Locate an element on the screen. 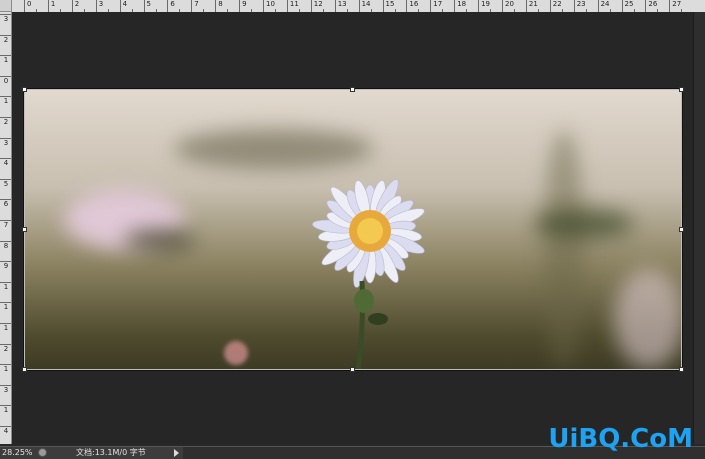  ruler-tick-label: 11 is located at coordinates (293, 6).